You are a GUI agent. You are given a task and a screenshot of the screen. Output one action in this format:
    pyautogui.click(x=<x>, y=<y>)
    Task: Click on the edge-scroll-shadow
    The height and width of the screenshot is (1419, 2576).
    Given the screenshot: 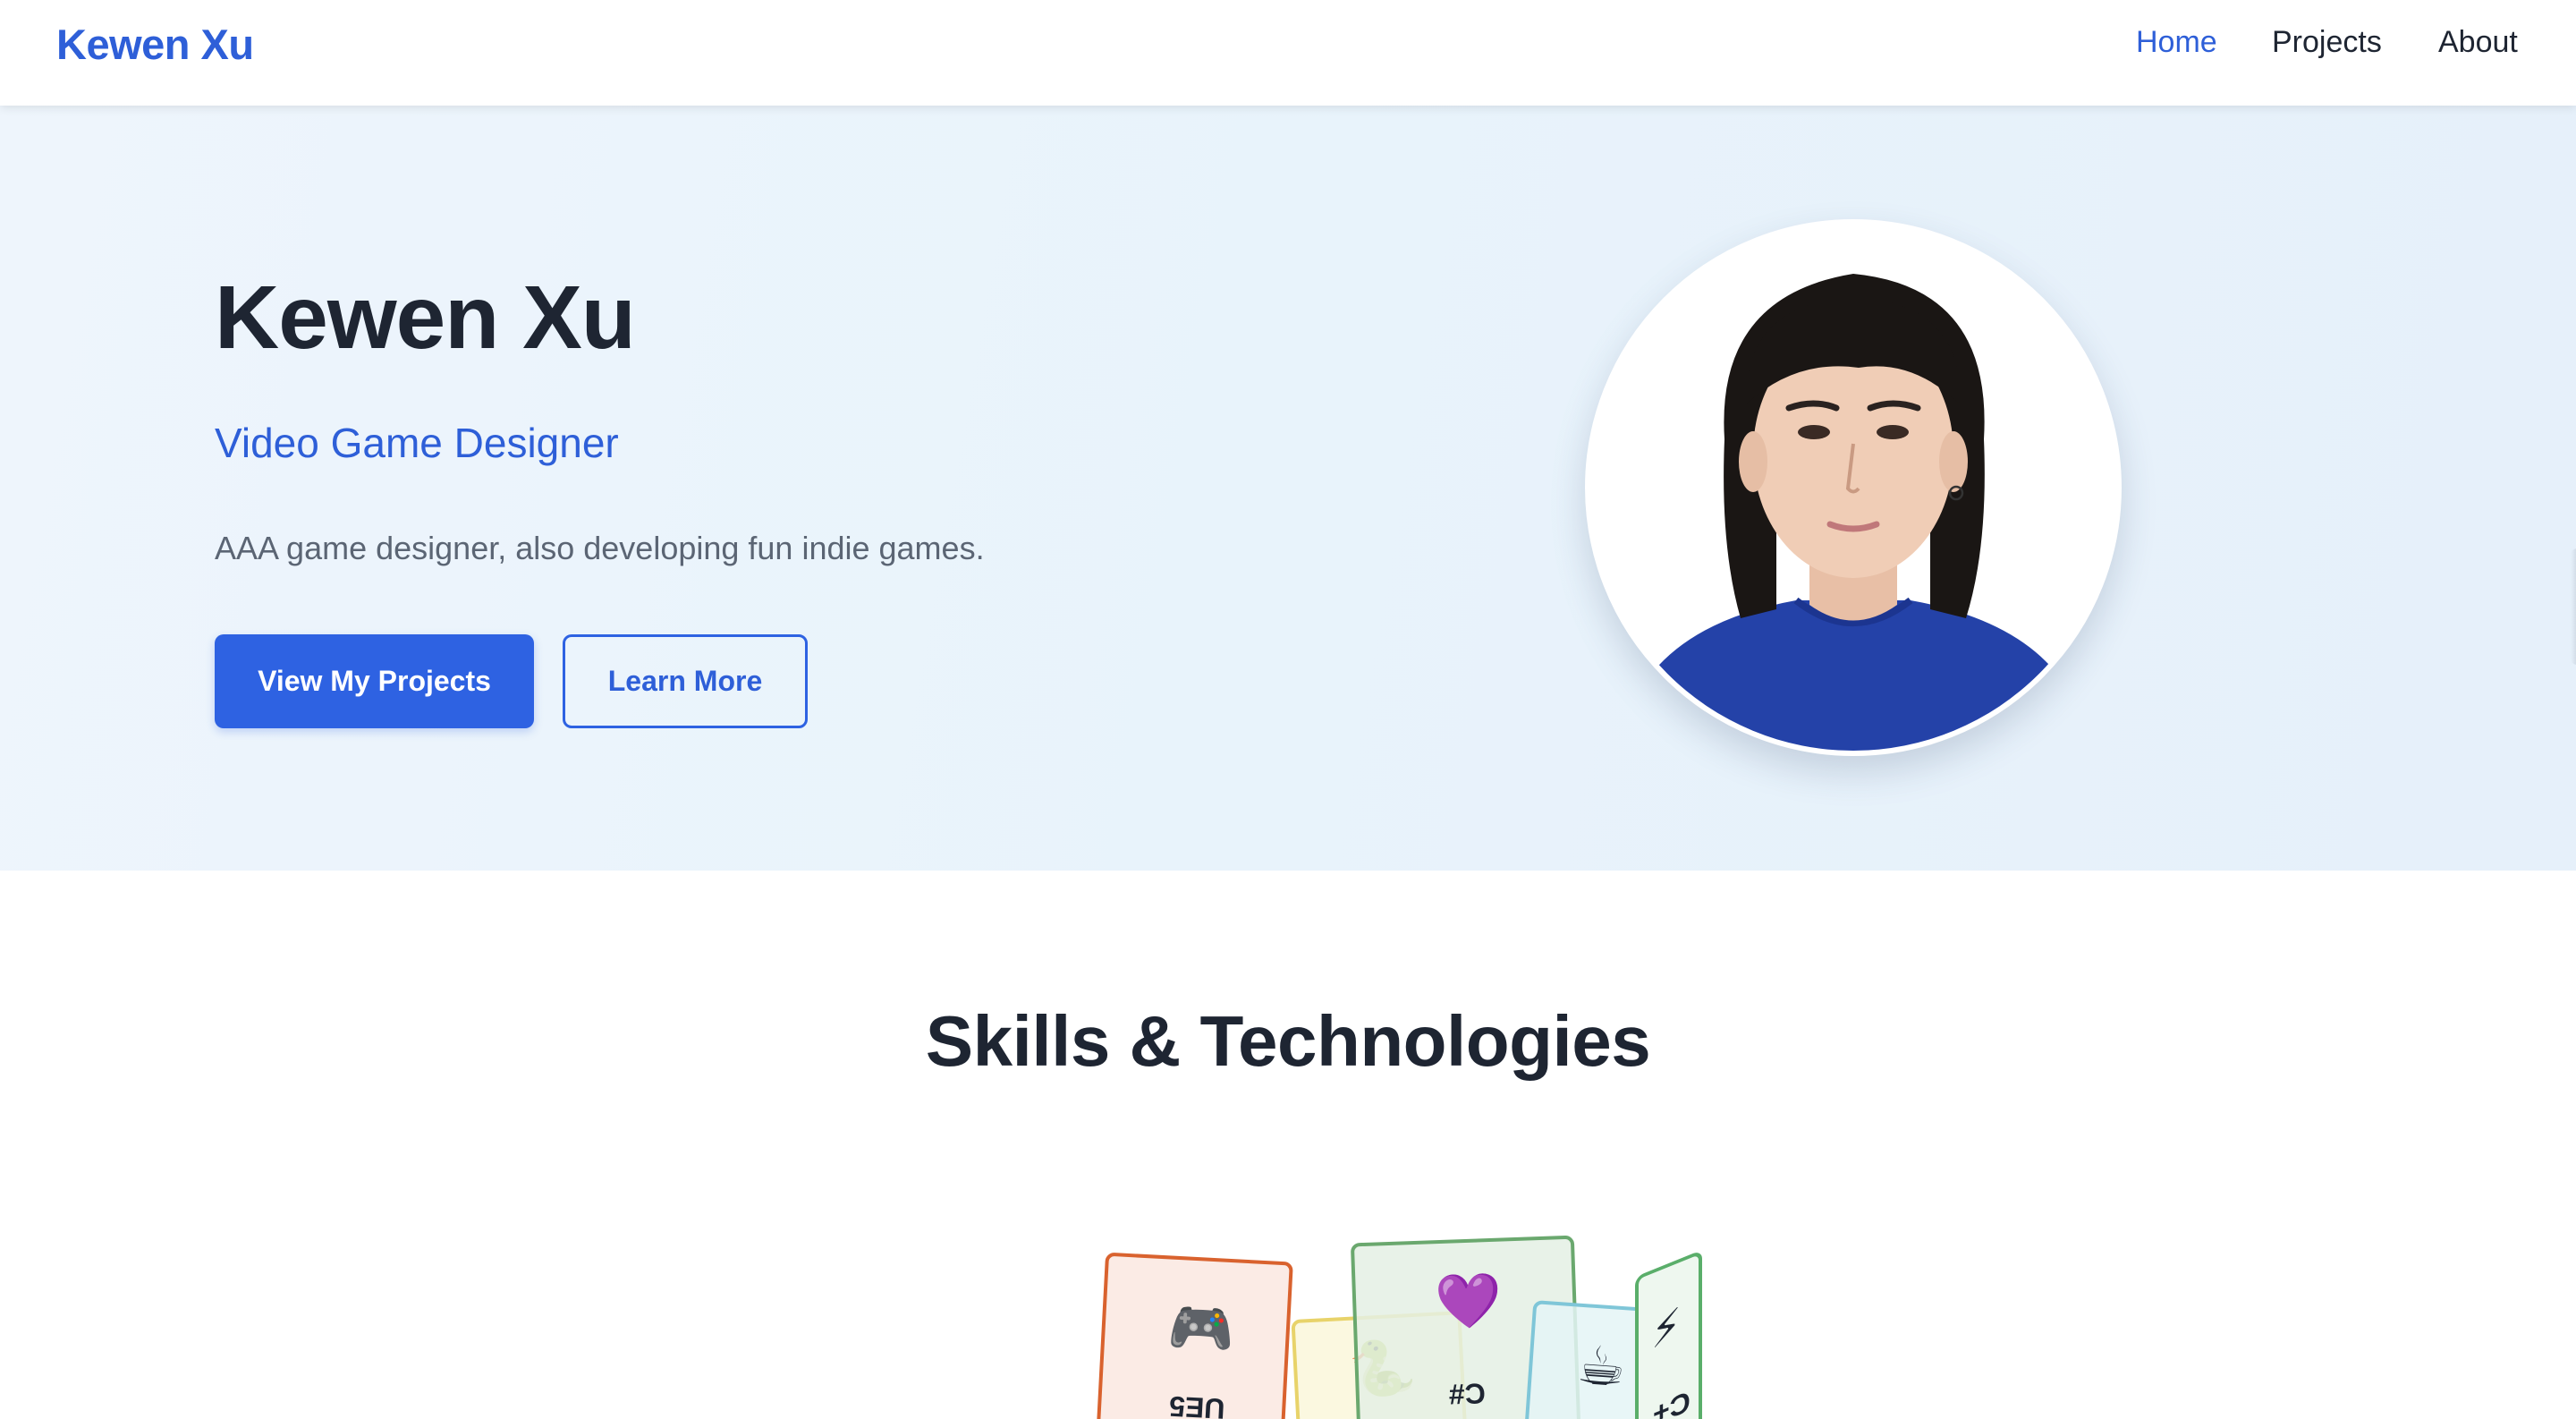 What is the action you would take?
    pyautogui.click(x=2573, y=606)
    